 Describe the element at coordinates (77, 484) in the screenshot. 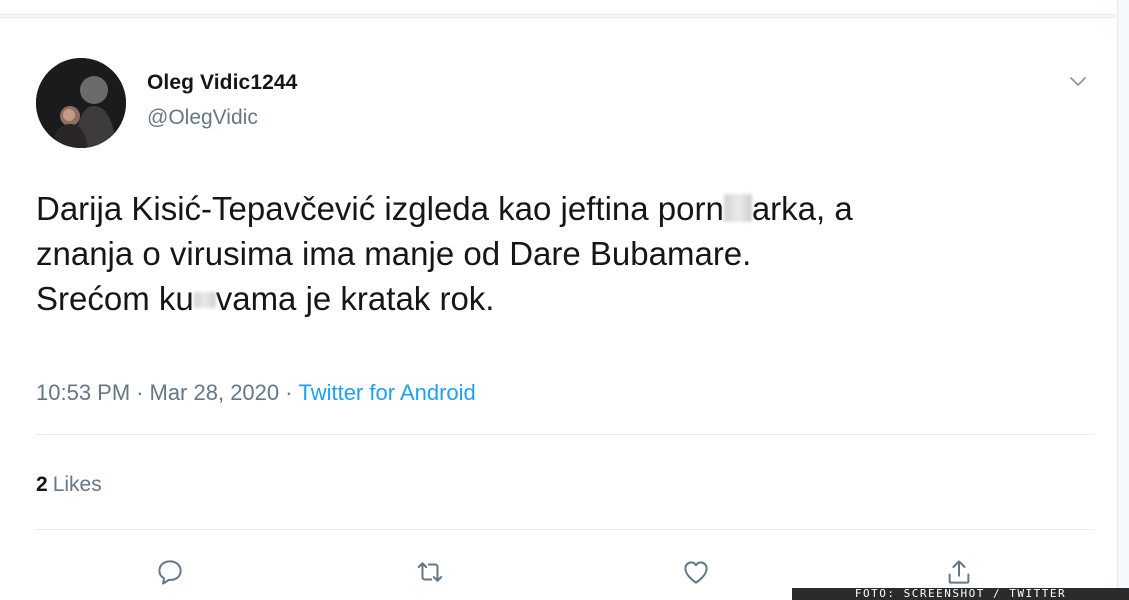

I see `likes-label: Likes` at that location.